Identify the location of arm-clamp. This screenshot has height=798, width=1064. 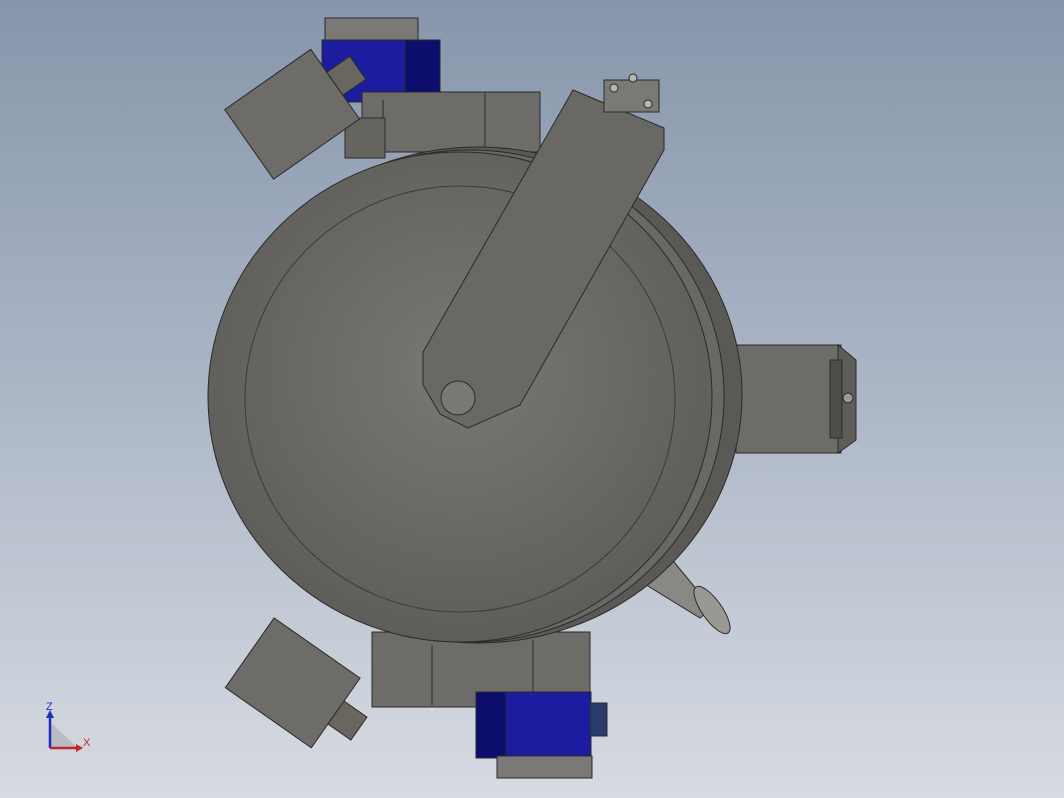
(631, 93).